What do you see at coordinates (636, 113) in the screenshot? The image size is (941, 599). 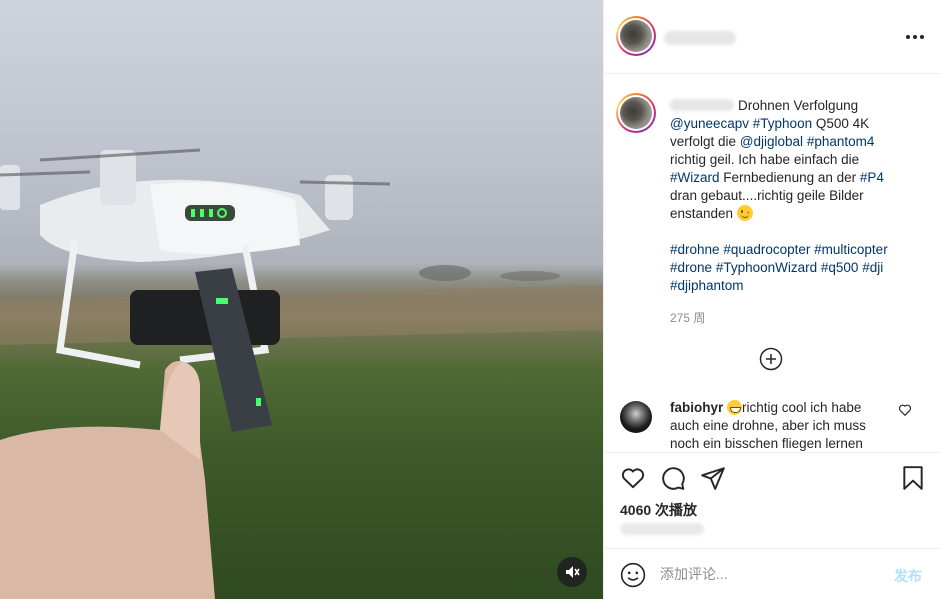 I see `caption-author-avatar` at bounding box center [636, 113].